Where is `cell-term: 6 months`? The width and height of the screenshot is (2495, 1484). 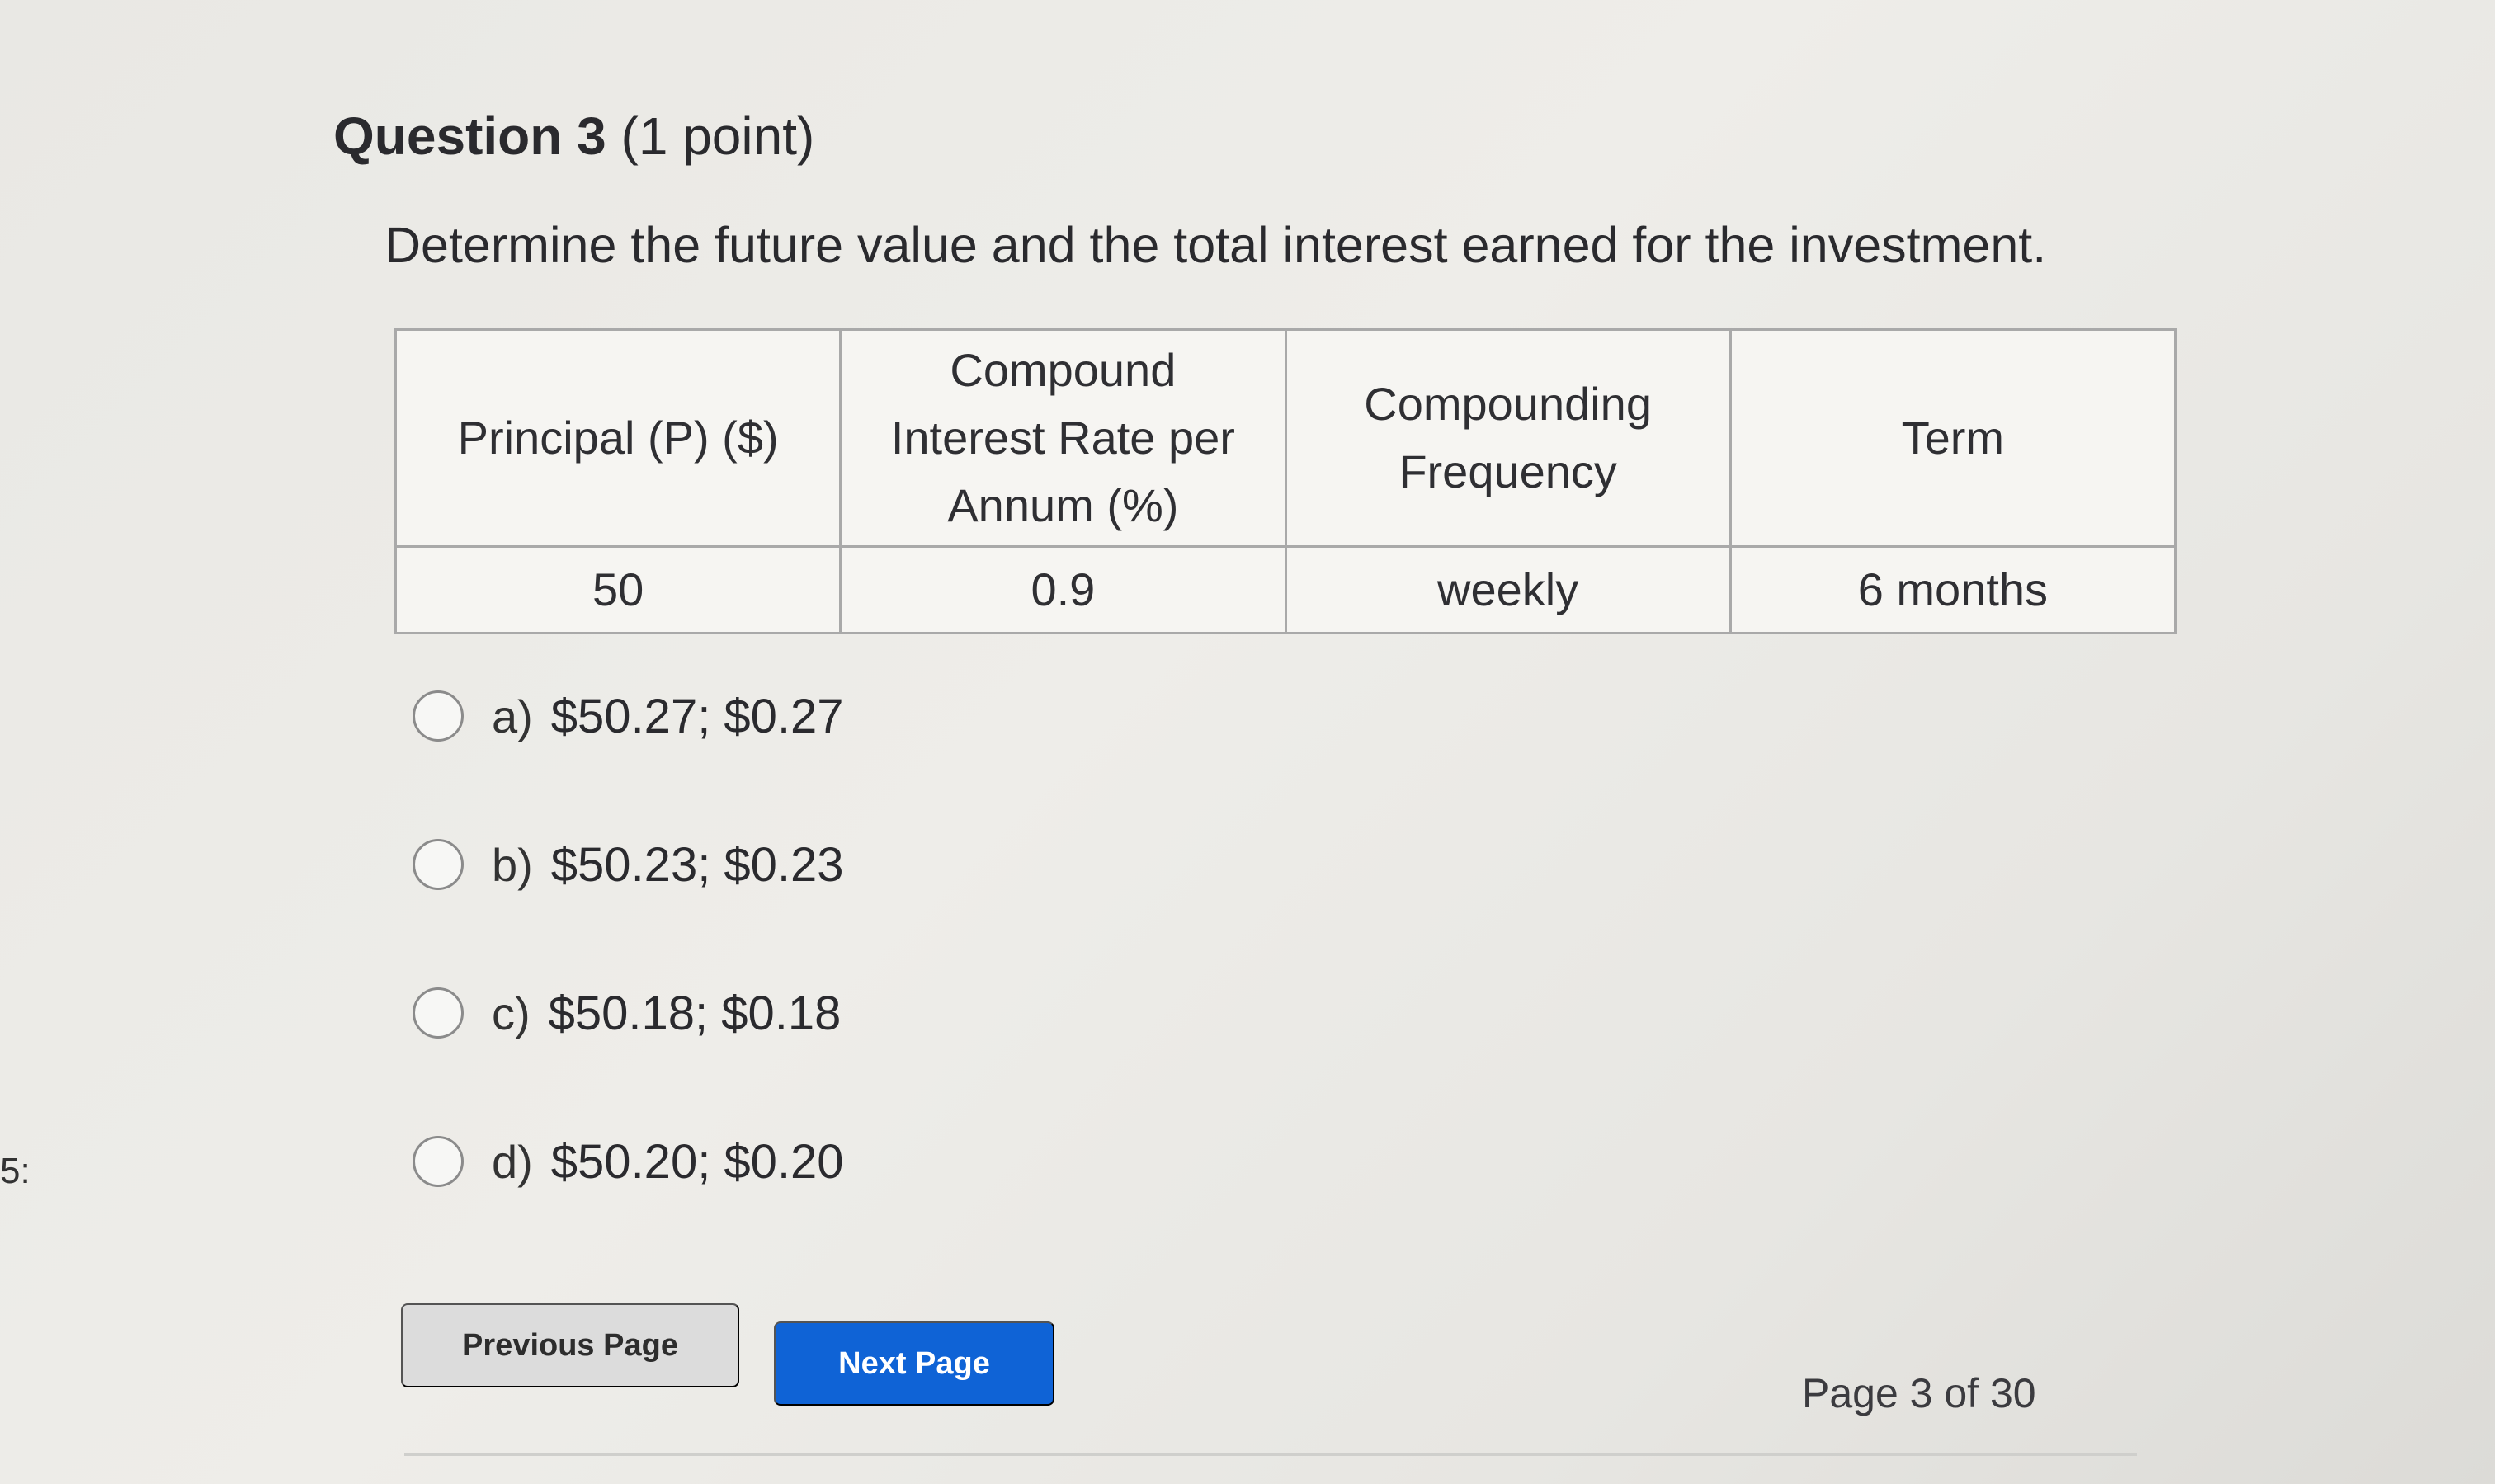 cell-term: 6 months is located at coordinates (1953, 589).